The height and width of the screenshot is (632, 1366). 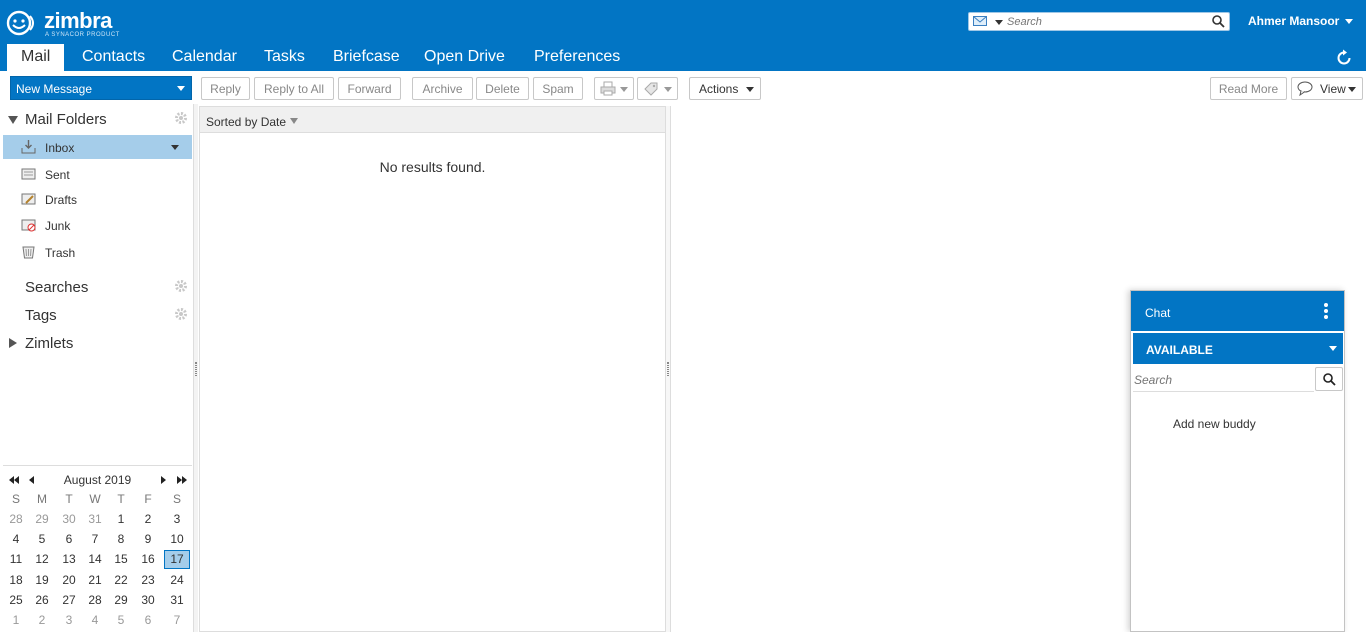 What do you see at coordinates (36, 57) in the screenshot?
I see `tab-mail: Mail` at bounding box center [36, 57].